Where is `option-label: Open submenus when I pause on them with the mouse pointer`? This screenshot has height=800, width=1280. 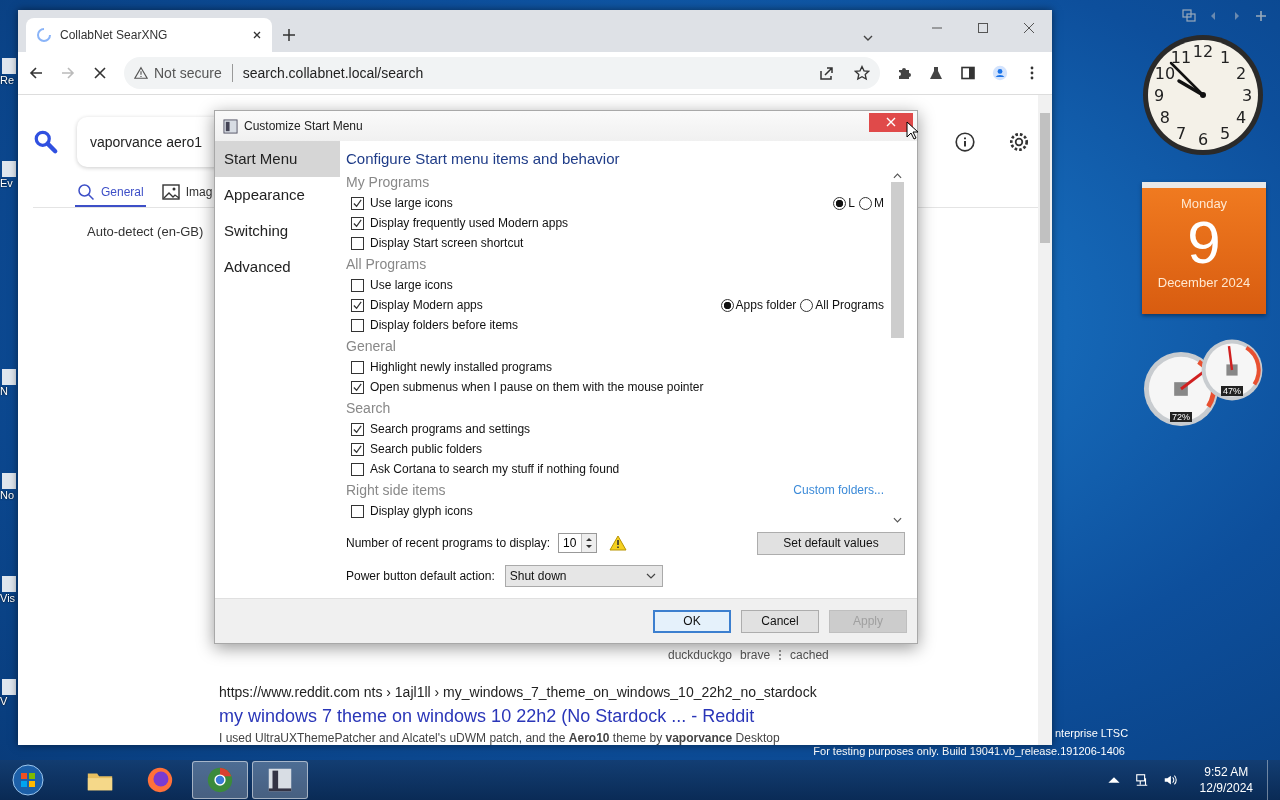 option-label: Open submenus when I pause on them with the mouse pointer is located at coordinates (537, 387).